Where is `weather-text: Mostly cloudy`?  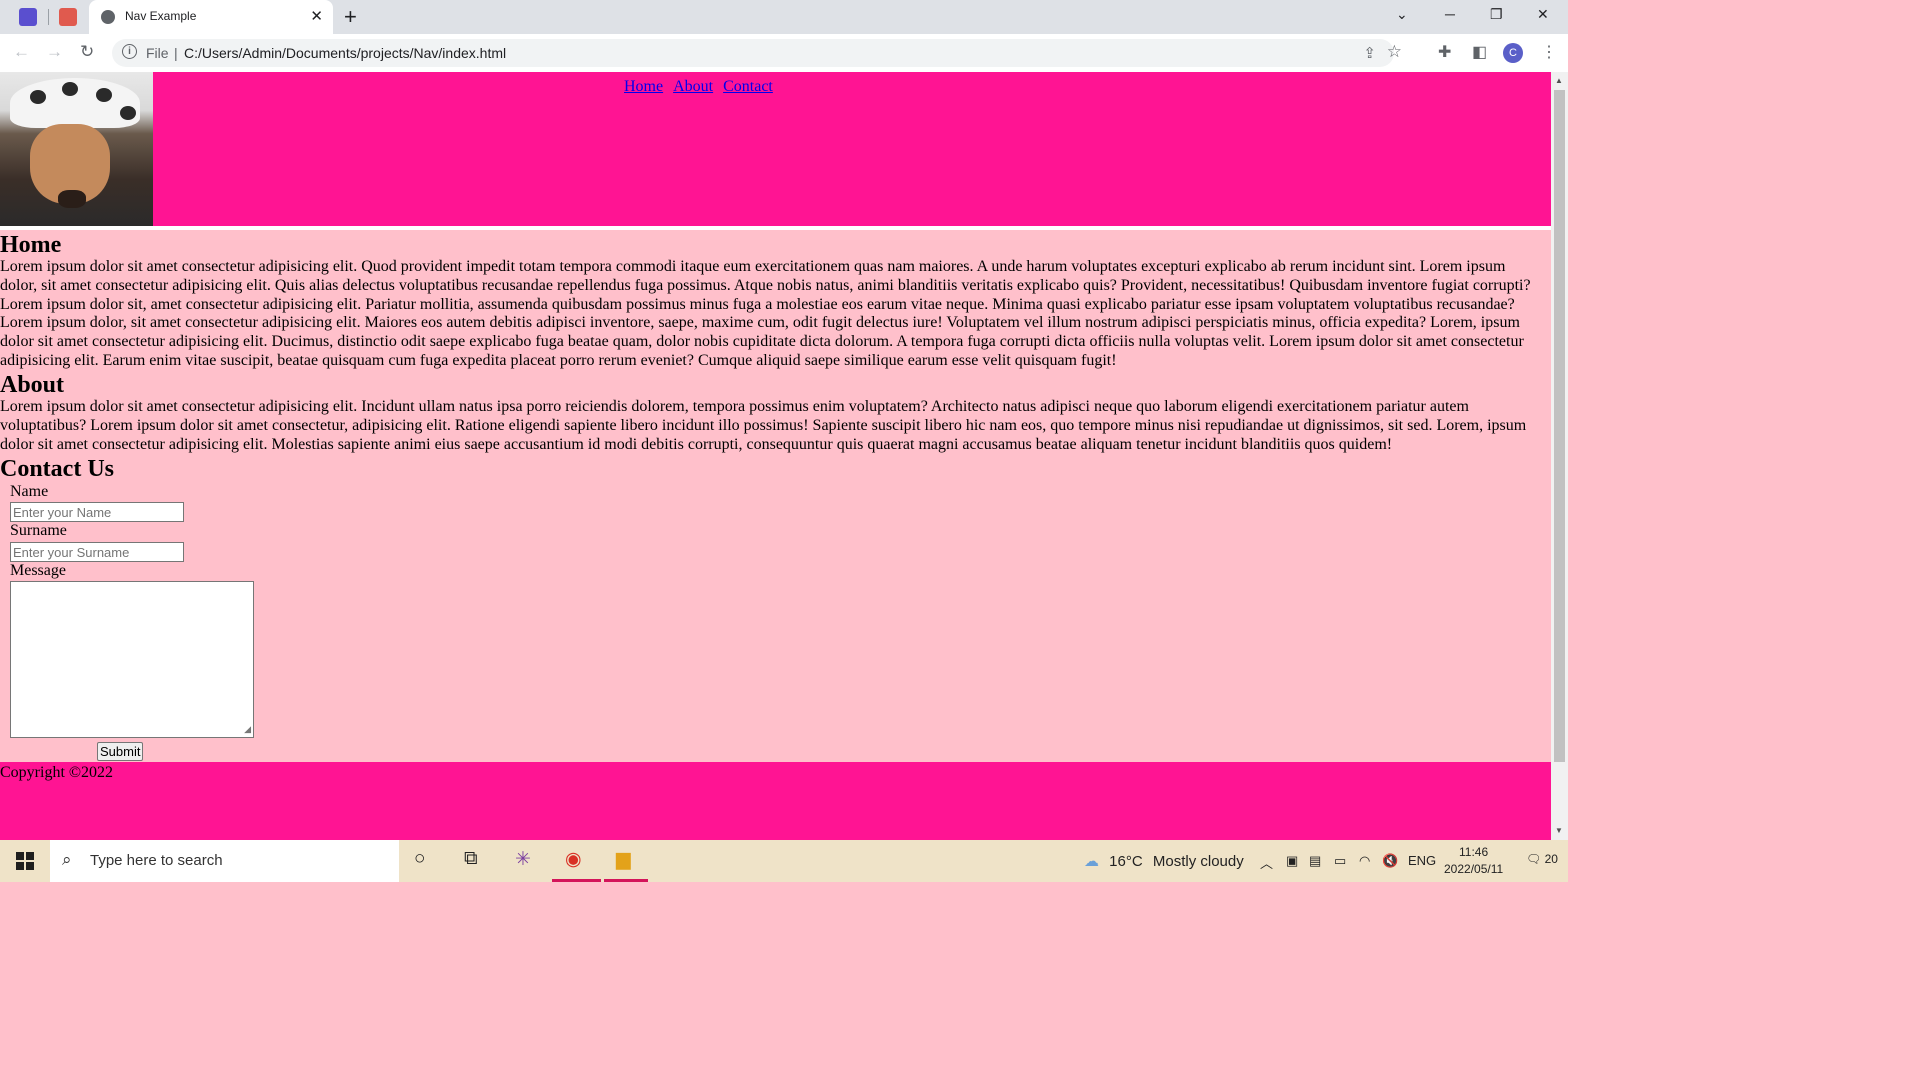 weather-text: Mostly cloudy is located at coordinates (1198, 861).